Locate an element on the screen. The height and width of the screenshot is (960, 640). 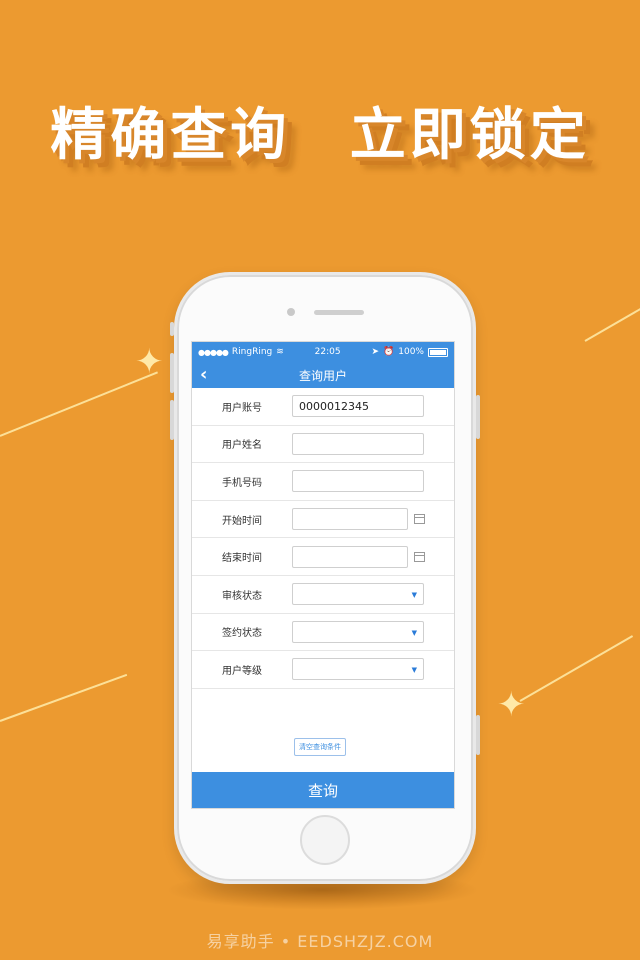
headline-left: 精确查询 is located at coordinates (170, 135).